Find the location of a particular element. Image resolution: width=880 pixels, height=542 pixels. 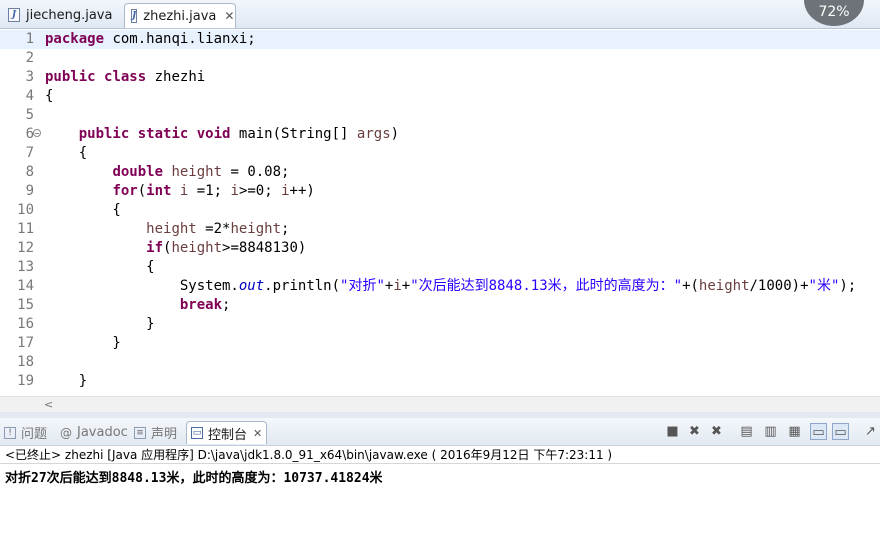

stop-icon: ■ is located at coordinates (672, 431).